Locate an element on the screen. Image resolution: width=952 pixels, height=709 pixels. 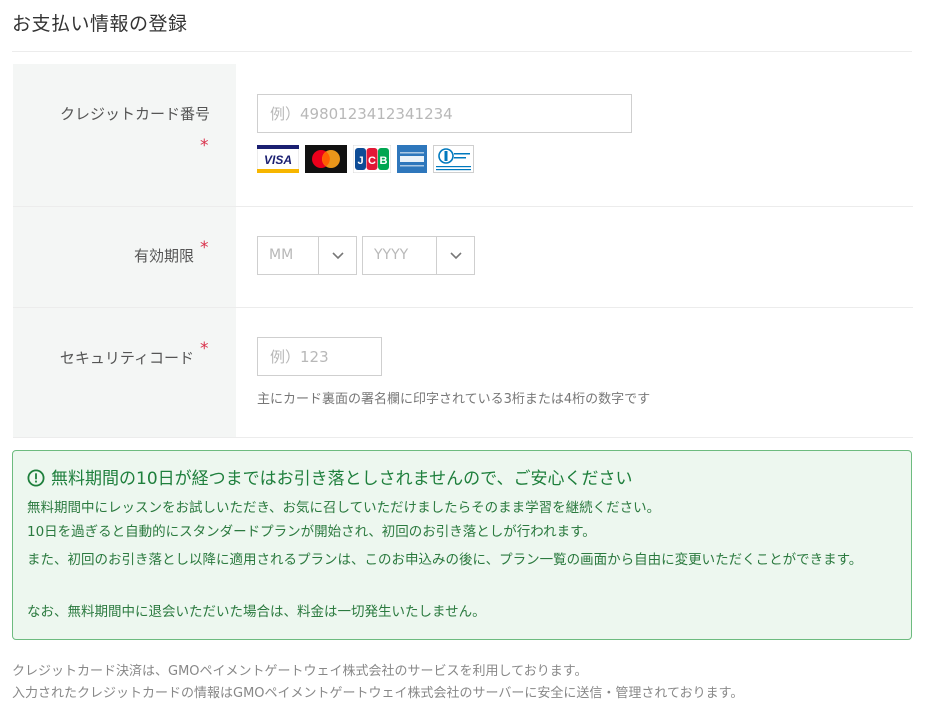
visa-logo: VISA is located at coordinates (278, 159).